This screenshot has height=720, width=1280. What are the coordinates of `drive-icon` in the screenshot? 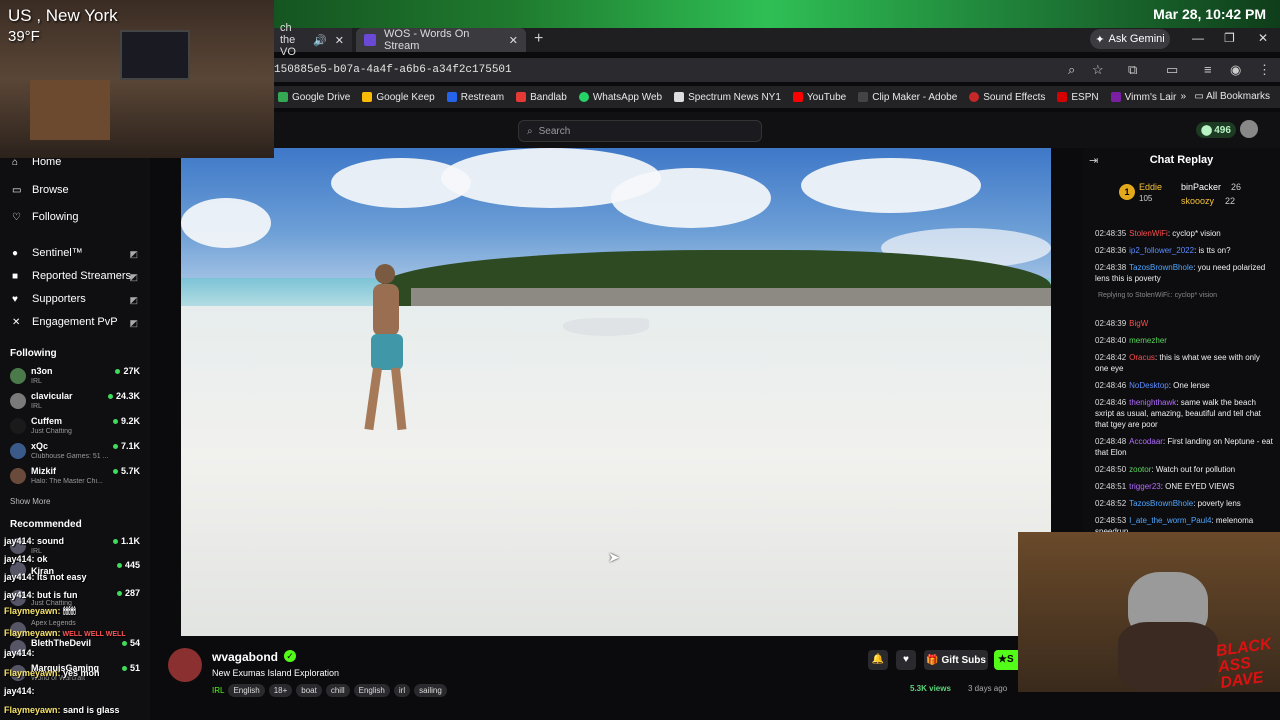 It's located at (283, 97).